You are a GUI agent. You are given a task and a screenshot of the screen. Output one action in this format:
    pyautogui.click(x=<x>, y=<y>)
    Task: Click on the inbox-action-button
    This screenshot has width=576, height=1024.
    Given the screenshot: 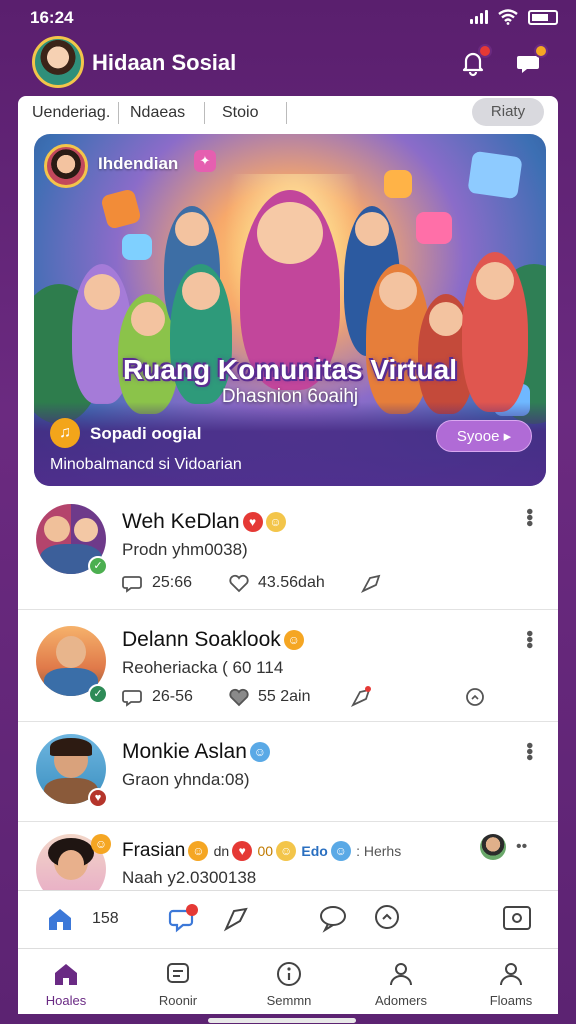 What is the action you would take?
    pyautogui.click(x=517, y=920)
    